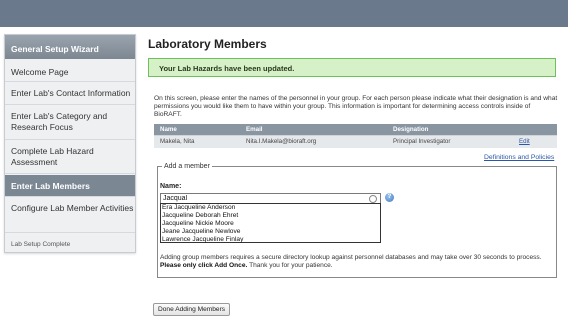 This screenshot has height=332, width=568. What do you see at coordinates (352, 67) in the screenshot?
I see `success-notice: Your Lab Hazards have been updated.` at bounding box center [352, 67].